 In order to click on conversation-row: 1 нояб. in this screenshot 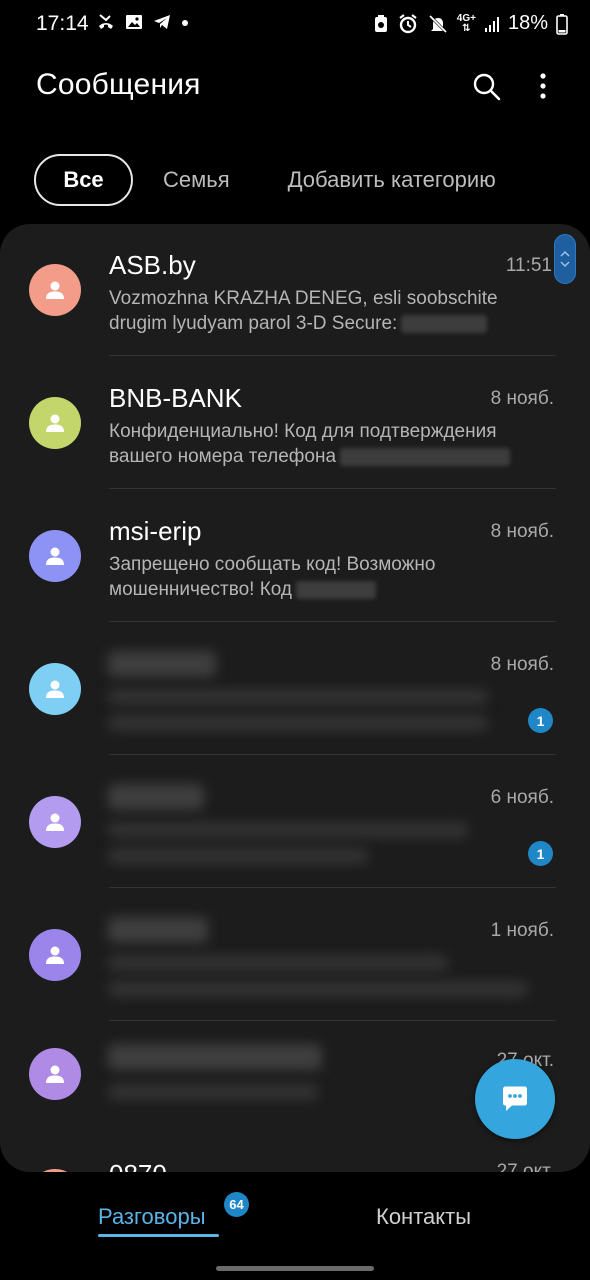, I will do `click(295, 955)`.